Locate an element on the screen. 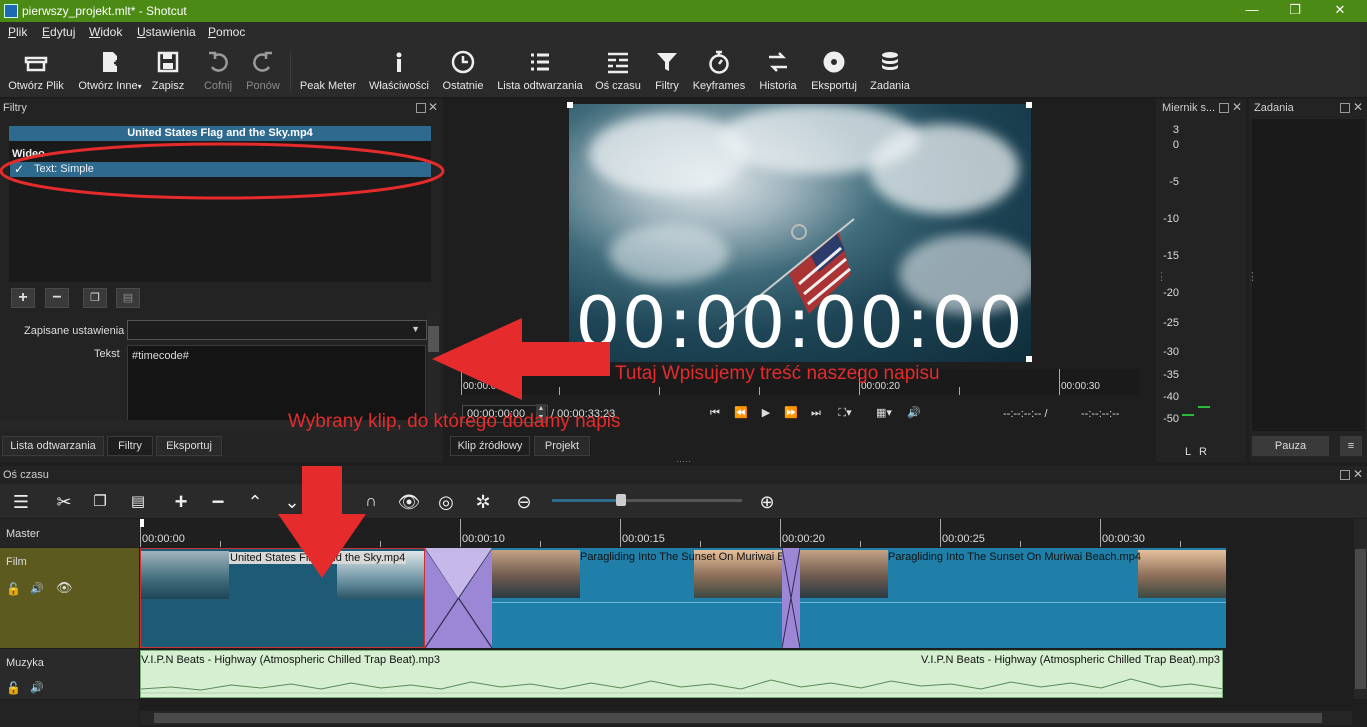 Image resolution: width=1367 pixels, height=727 pixels. scrub-eye-icon: 👁 is located at coordinates (409, 502).